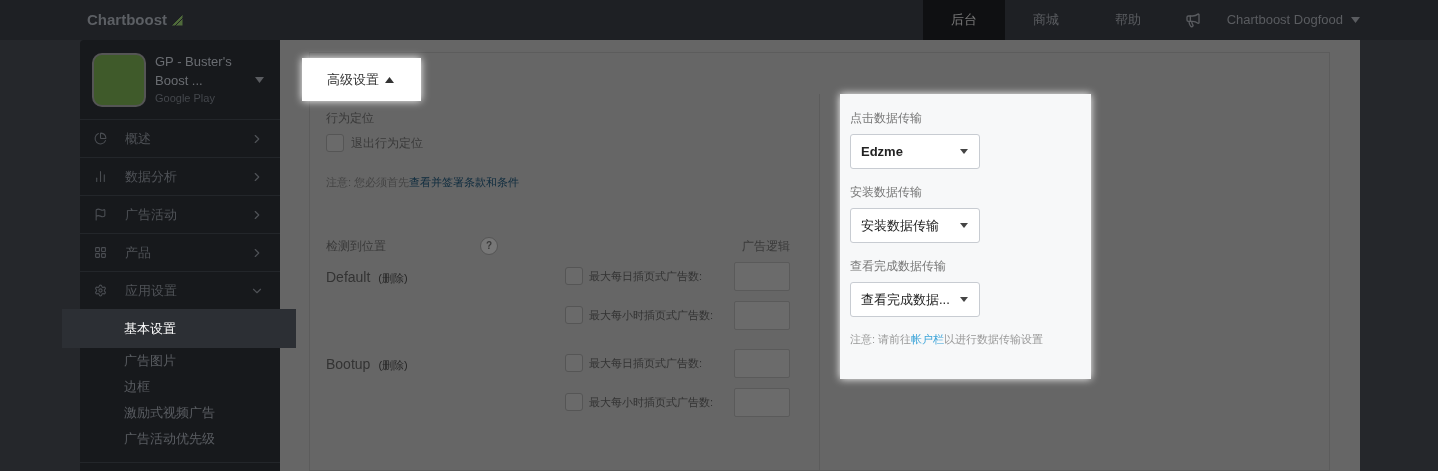 This screenshot has height=471, width=1438. I want to click on postback-select: Edzme, so click(915, 151).